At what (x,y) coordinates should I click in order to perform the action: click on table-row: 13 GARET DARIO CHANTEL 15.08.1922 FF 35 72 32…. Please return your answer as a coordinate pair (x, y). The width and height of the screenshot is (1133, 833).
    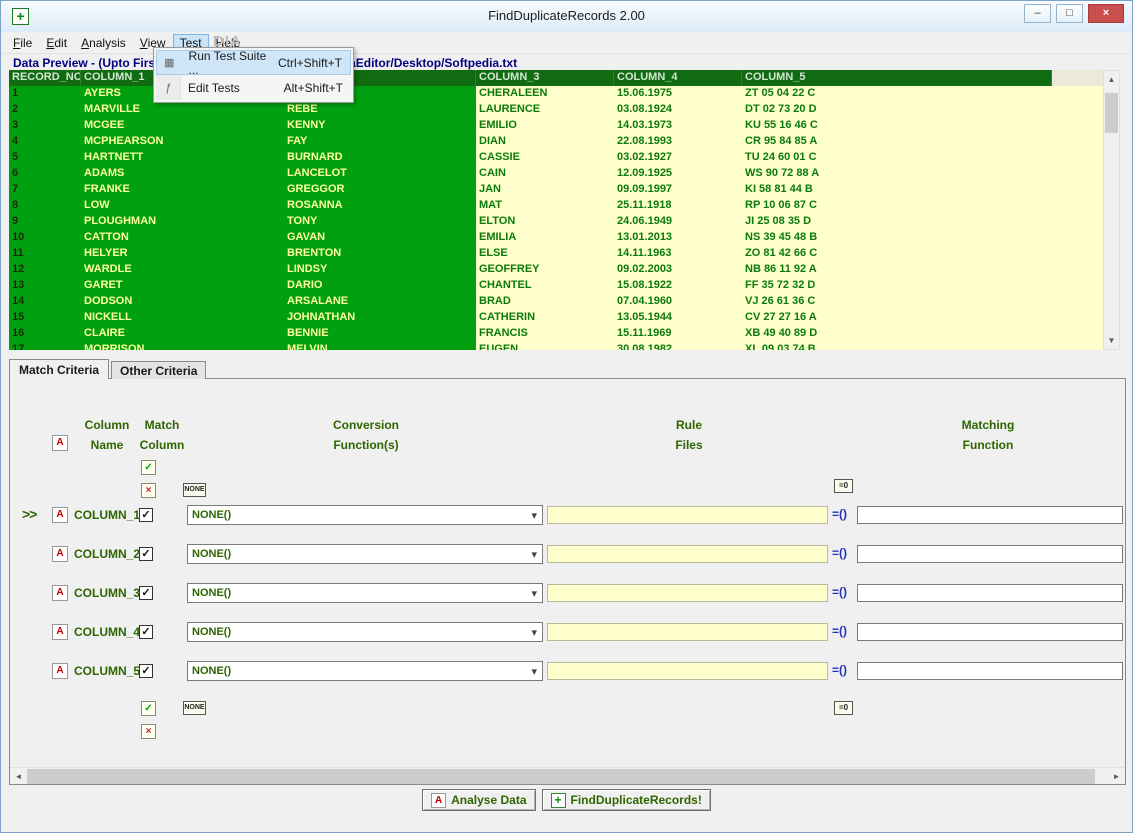
    Looking at the image, I should click on (557, 286).